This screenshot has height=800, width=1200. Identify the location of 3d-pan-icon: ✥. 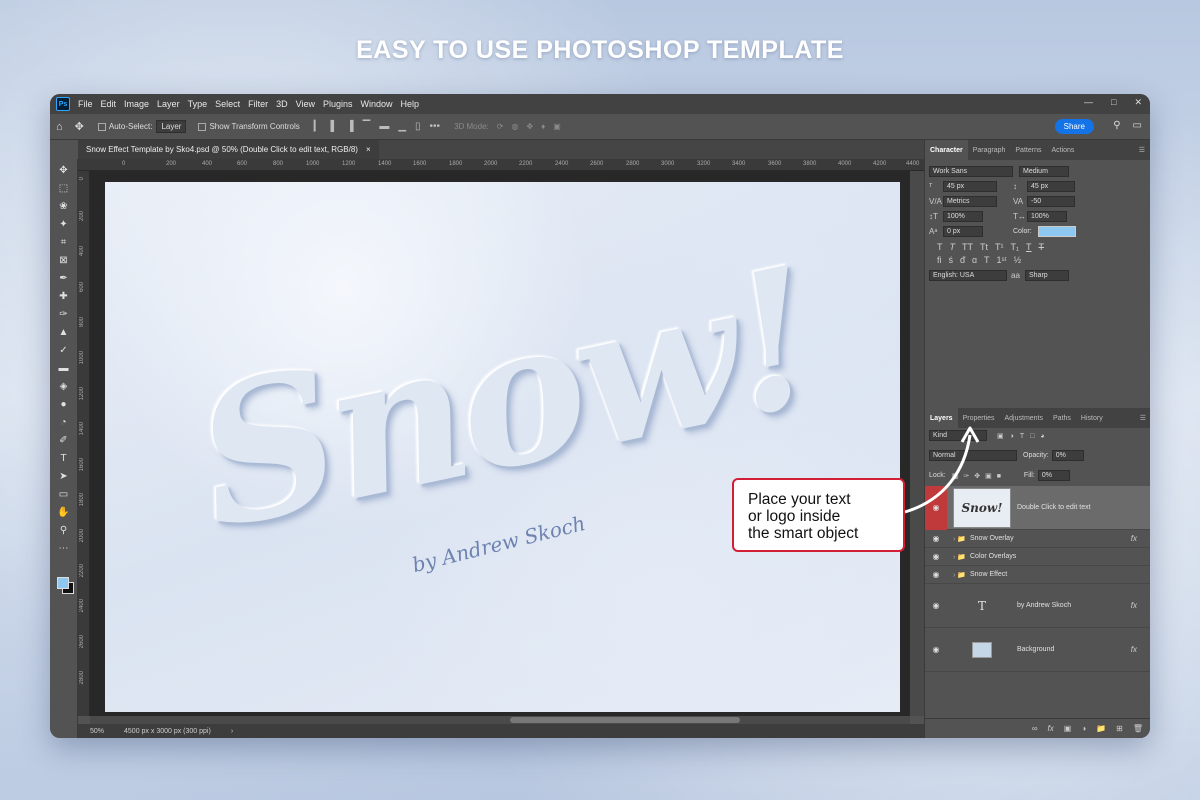
(529, 126).